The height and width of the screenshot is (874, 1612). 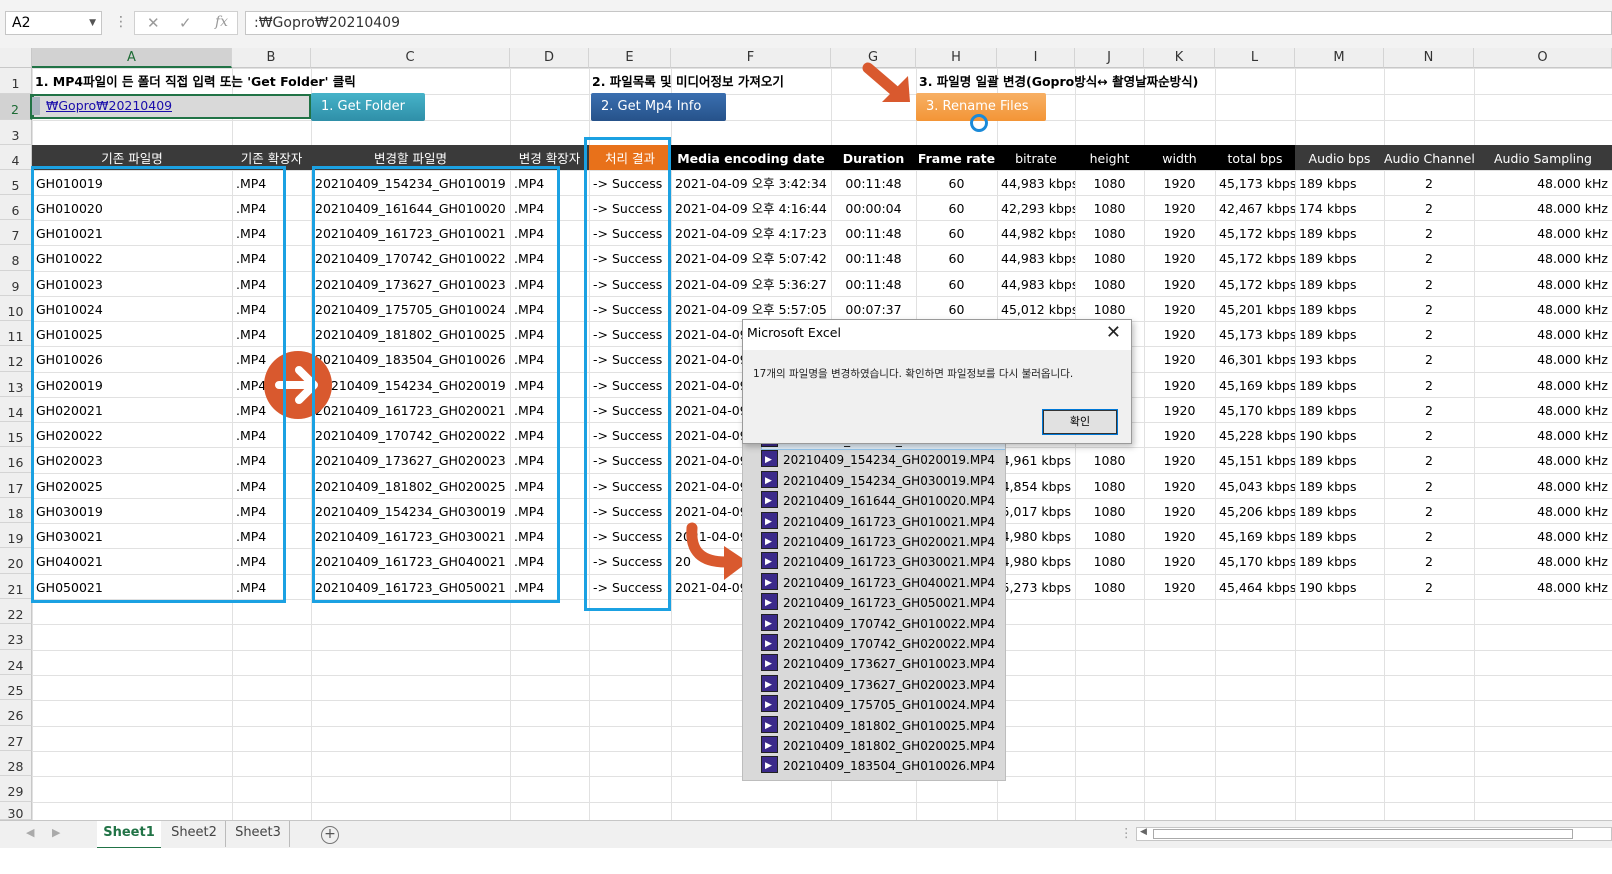 I want to click on table-cell: 42,467 kbps, so click(x=1255, y=207).